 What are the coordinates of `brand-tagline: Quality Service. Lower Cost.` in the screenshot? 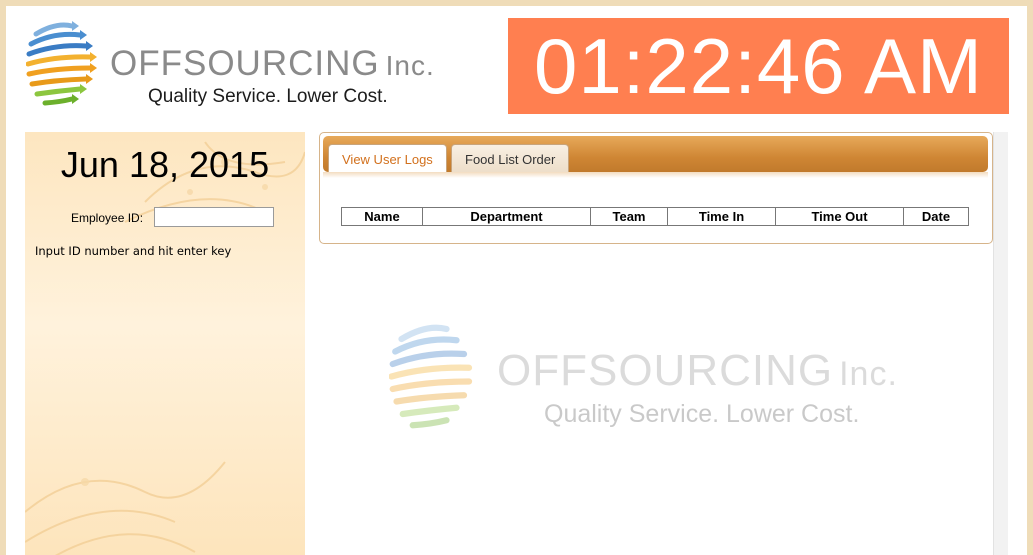 It's located at (268, 96).